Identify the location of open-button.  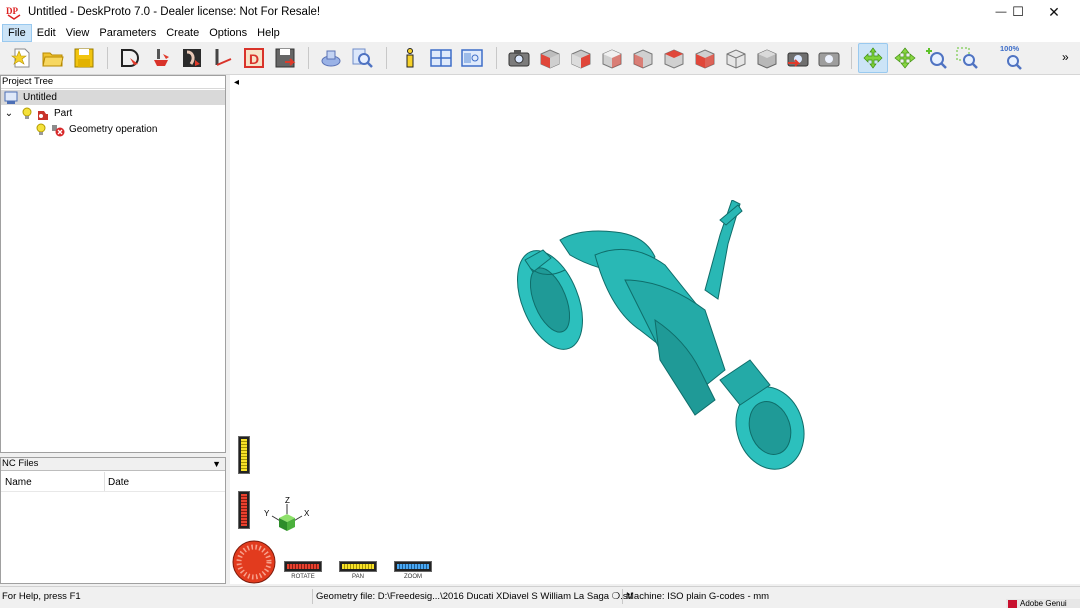
(53, 58).